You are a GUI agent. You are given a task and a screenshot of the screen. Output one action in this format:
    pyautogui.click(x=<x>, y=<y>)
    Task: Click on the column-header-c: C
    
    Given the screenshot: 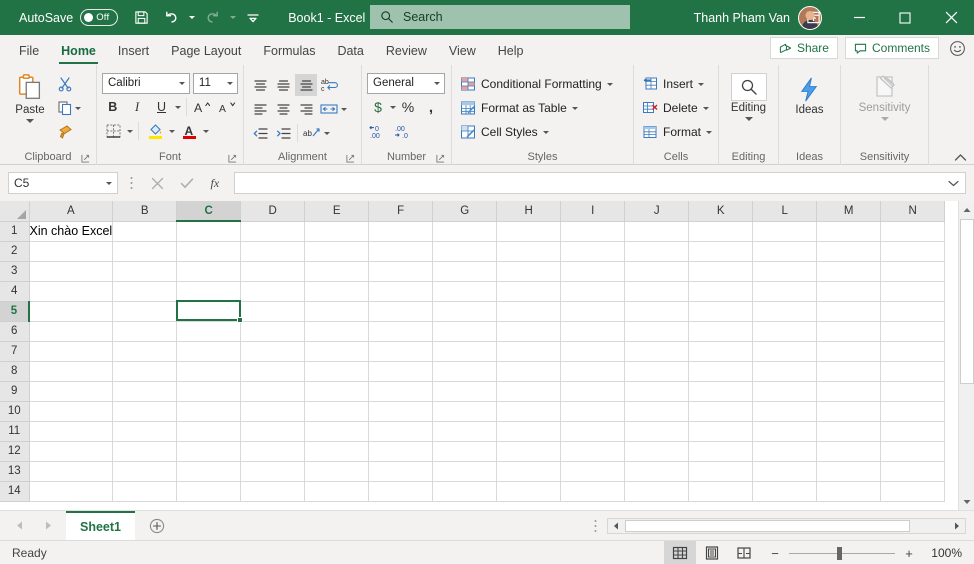 What is the action you would take?
    pyautogui.click(x=209, y=211)
    